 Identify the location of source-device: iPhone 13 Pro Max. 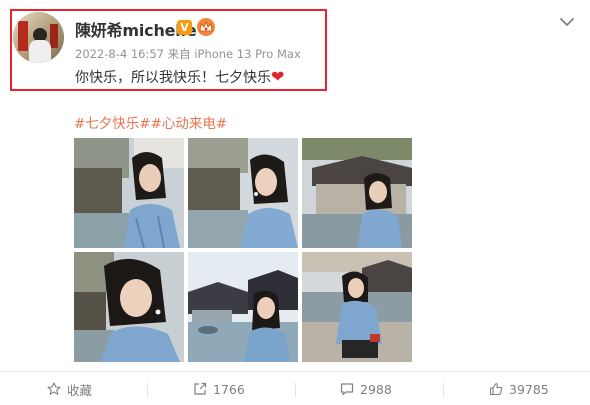
(247, 54).